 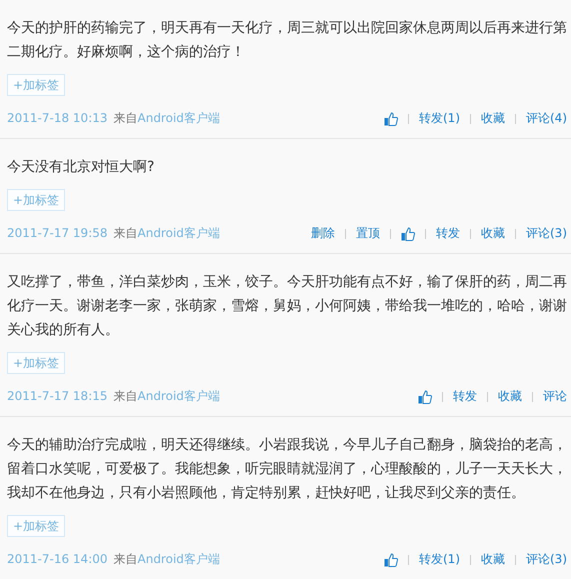 What do you see at coordinates (57, 396) in the screenshot?
I see `post-time: 2011-7-17 18:15` at bounding box center [57, 396].